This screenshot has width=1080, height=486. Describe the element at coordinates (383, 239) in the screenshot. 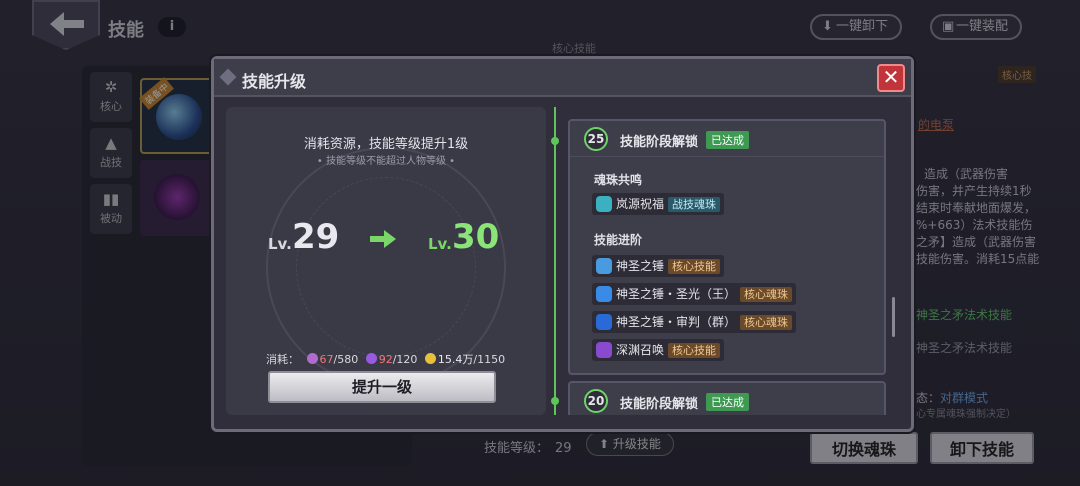

I see `right-arrow-icon` at that location.